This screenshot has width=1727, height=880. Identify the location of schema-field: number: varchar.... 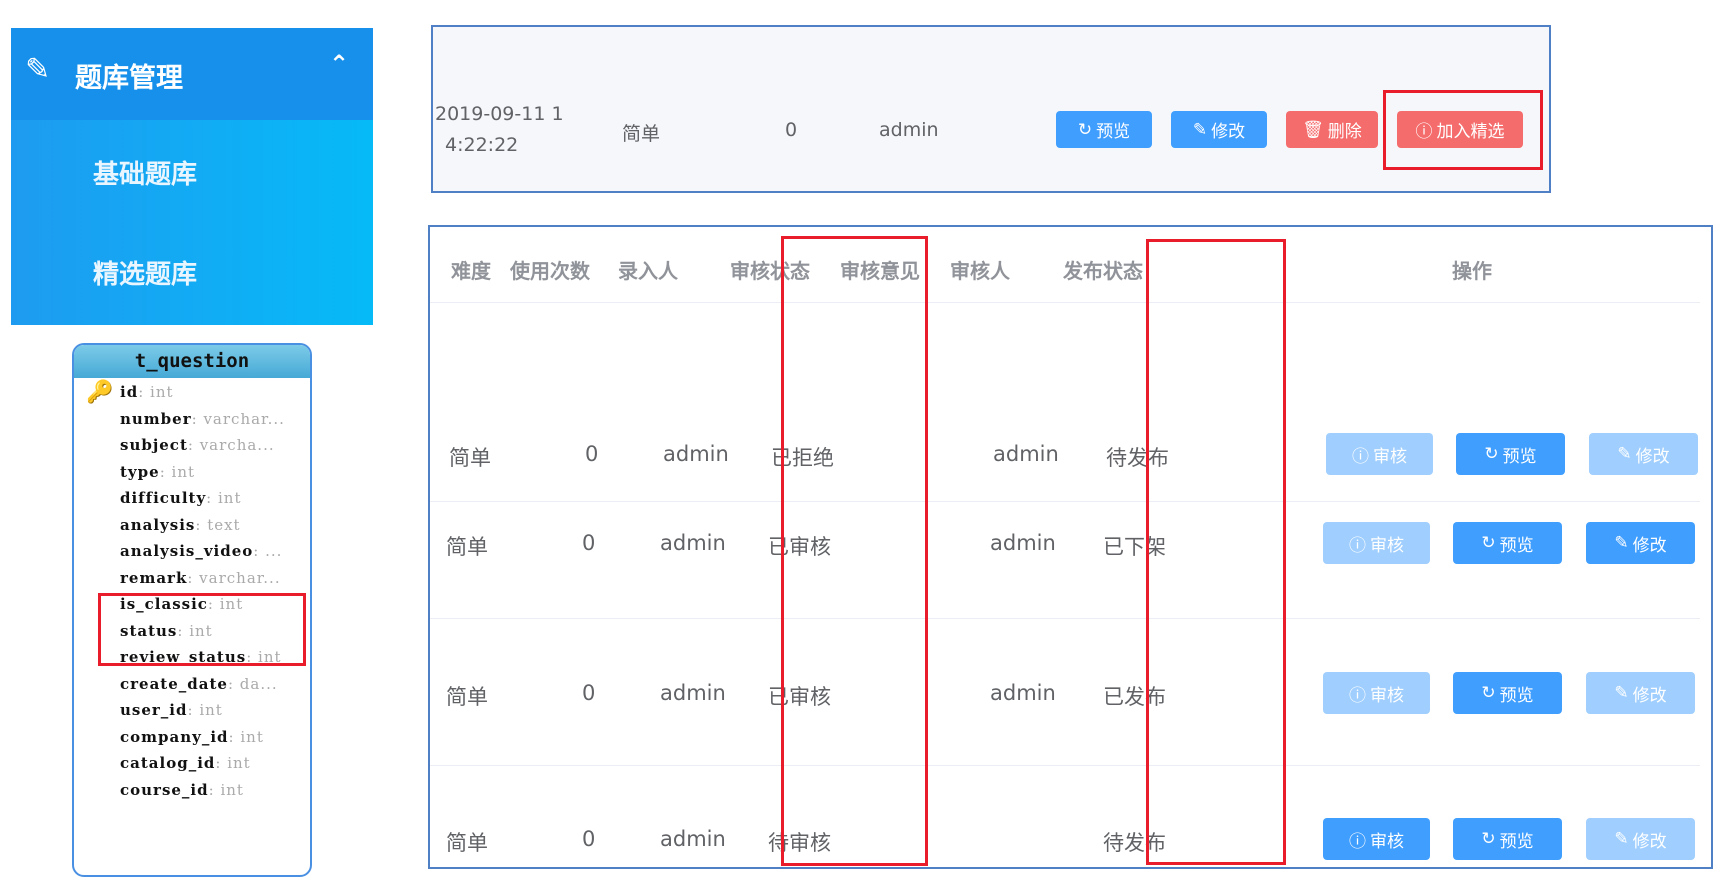
(202, 418).